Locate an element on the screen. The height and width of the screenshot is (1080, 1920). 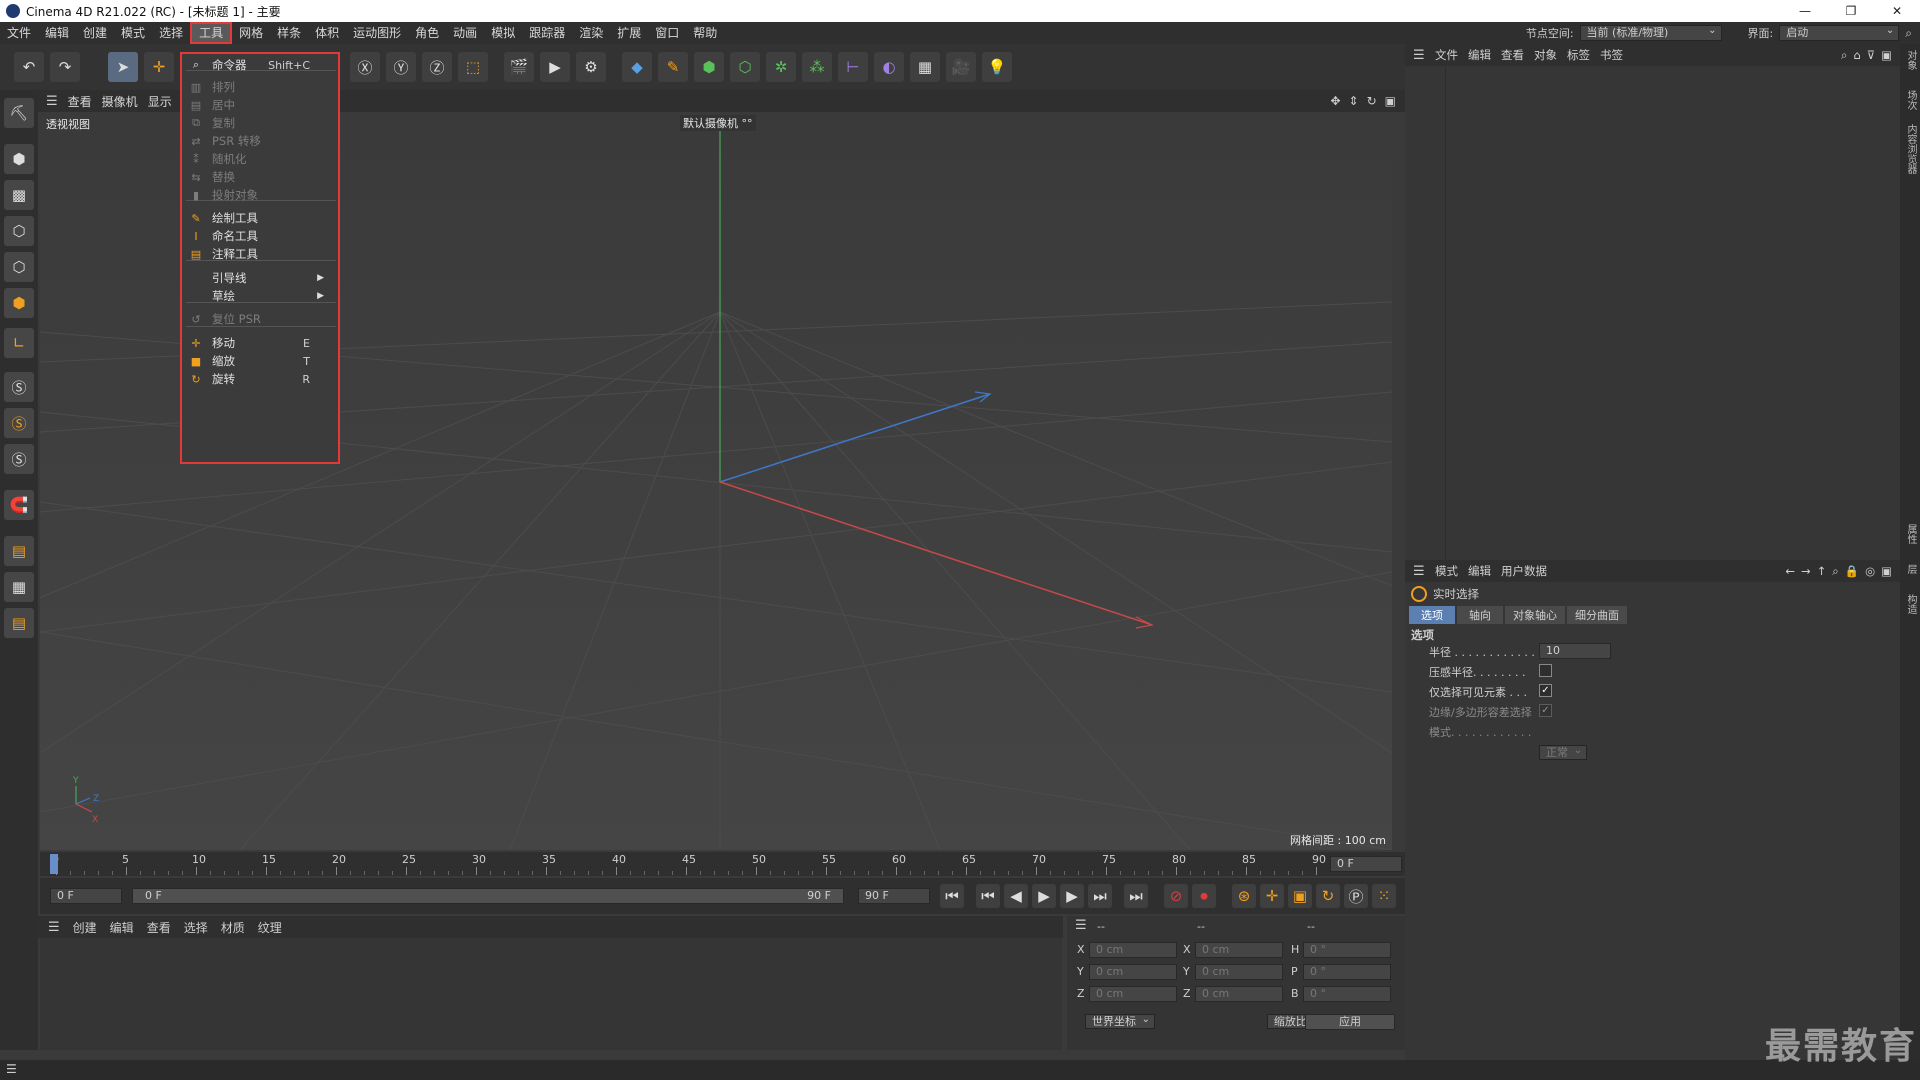
viewport-menu-view: 查看 is located at coordinates (80, 101).